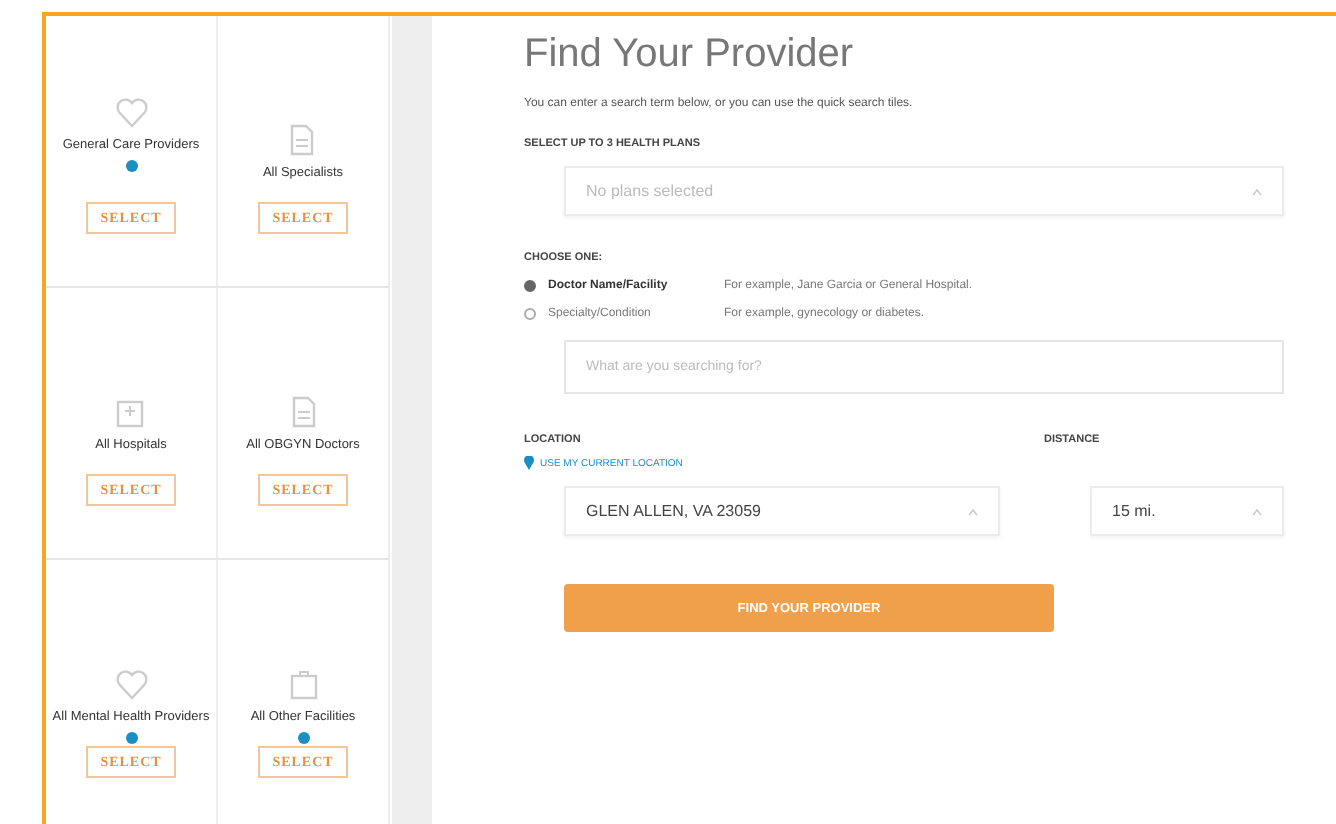 Image resolution: width=1336 pixels, height=824 pixels. What do you see at coordinates (303, 683) in the screenshot?
I see `briefcase-icon` at bounding box center [303, 683].